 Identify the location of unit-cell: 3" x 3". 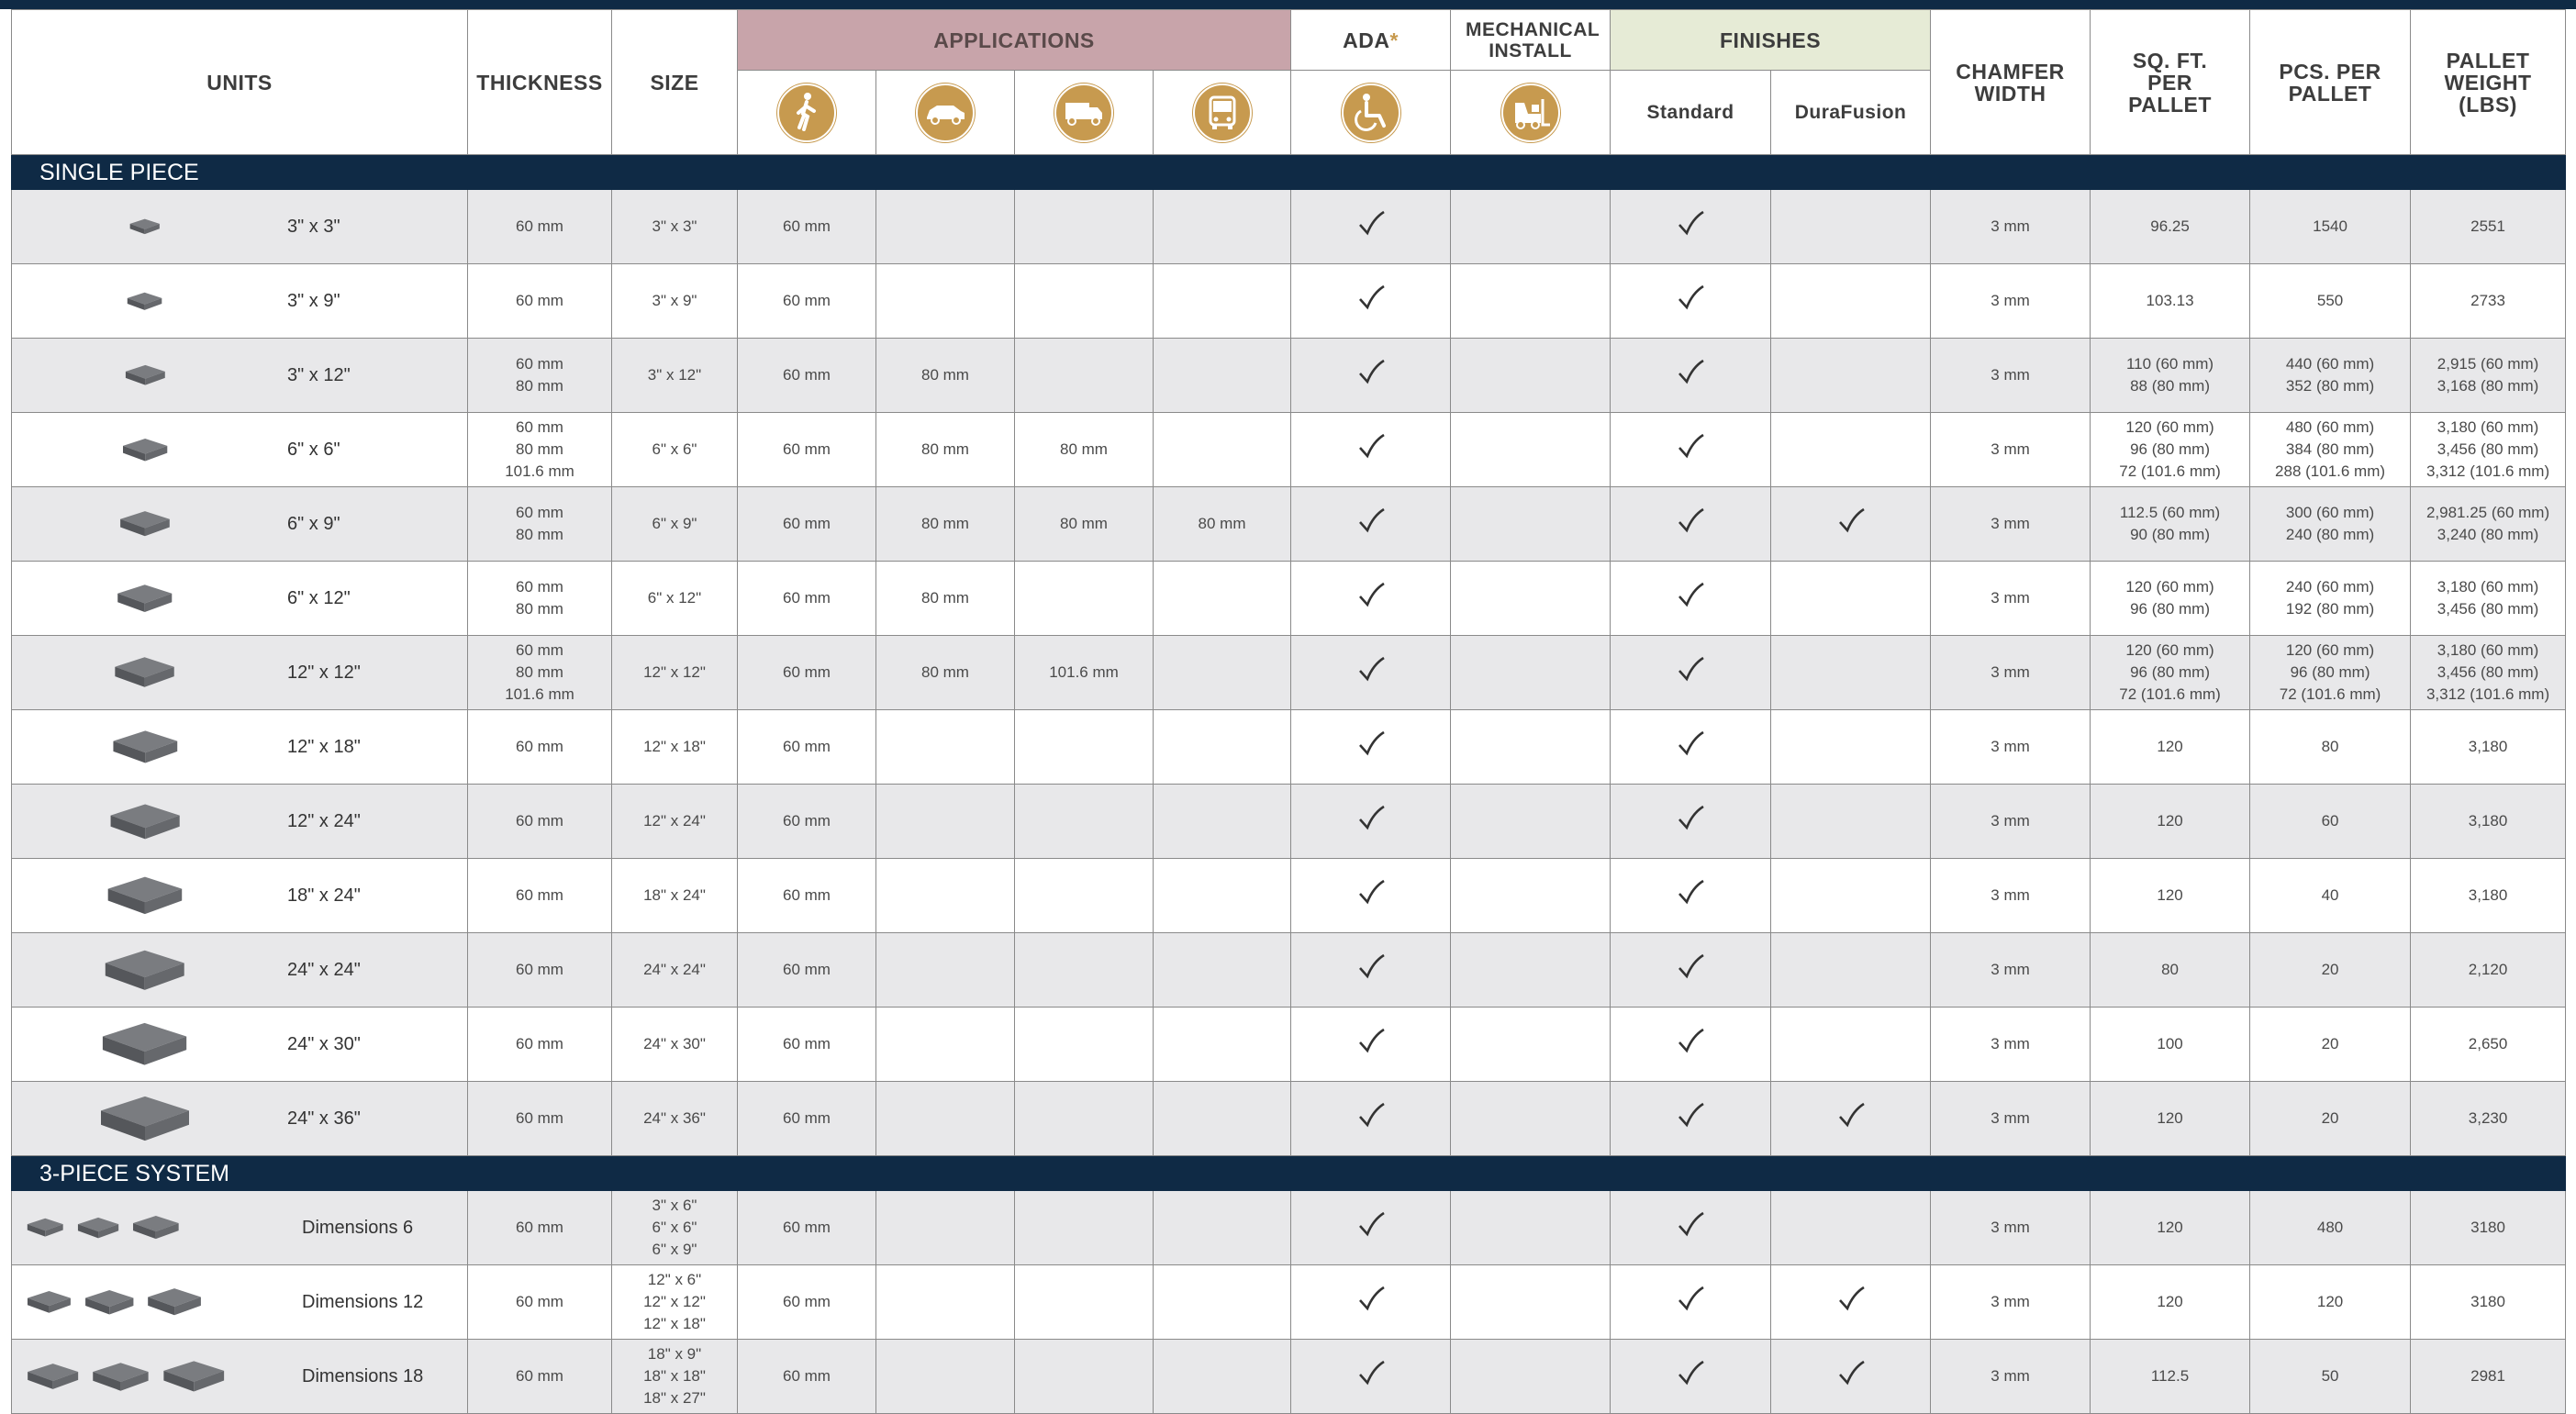
(240, 226).